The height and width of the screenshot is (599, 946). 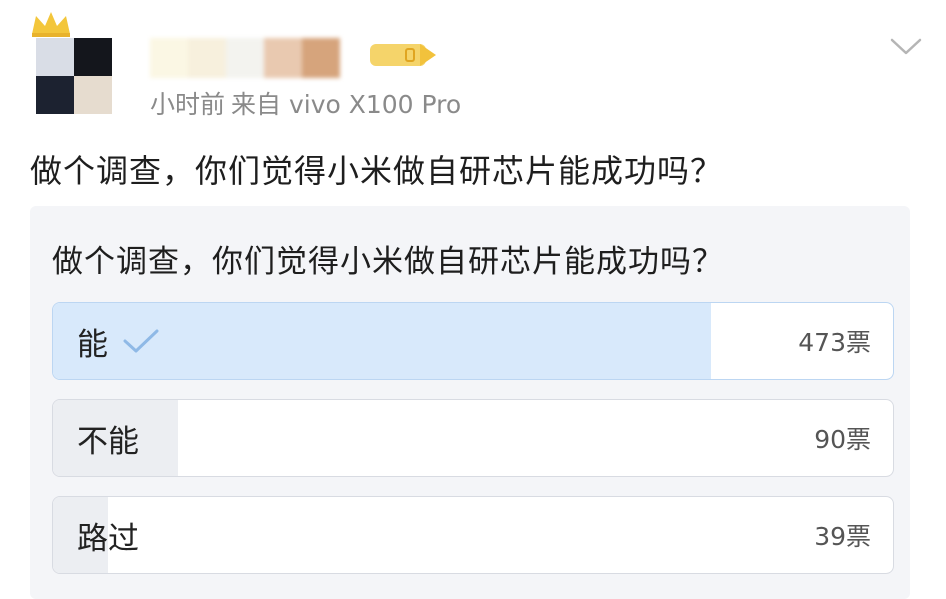 What do you see at coordinates (118, 341) in the screenshot?
I see `poll-option-label-wrap: 能` at bounding box center [118, 341].